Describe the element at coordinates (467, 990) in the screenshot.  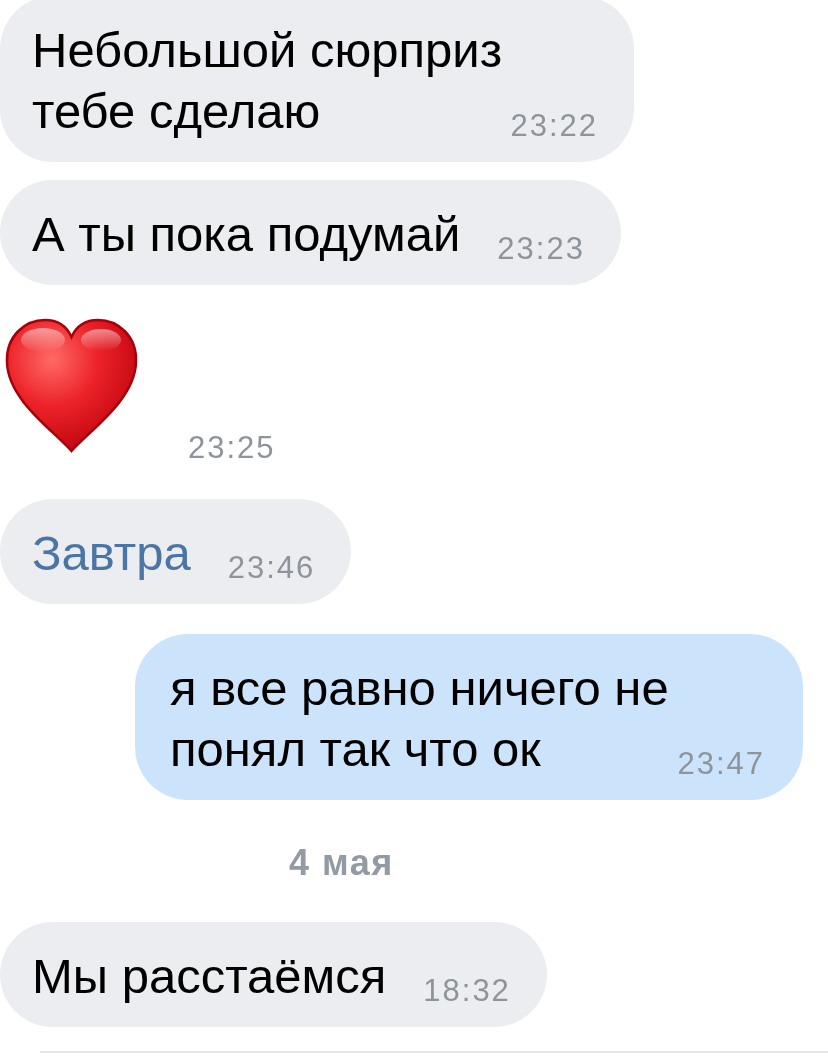
I see `message-time: 18:32` at that location.